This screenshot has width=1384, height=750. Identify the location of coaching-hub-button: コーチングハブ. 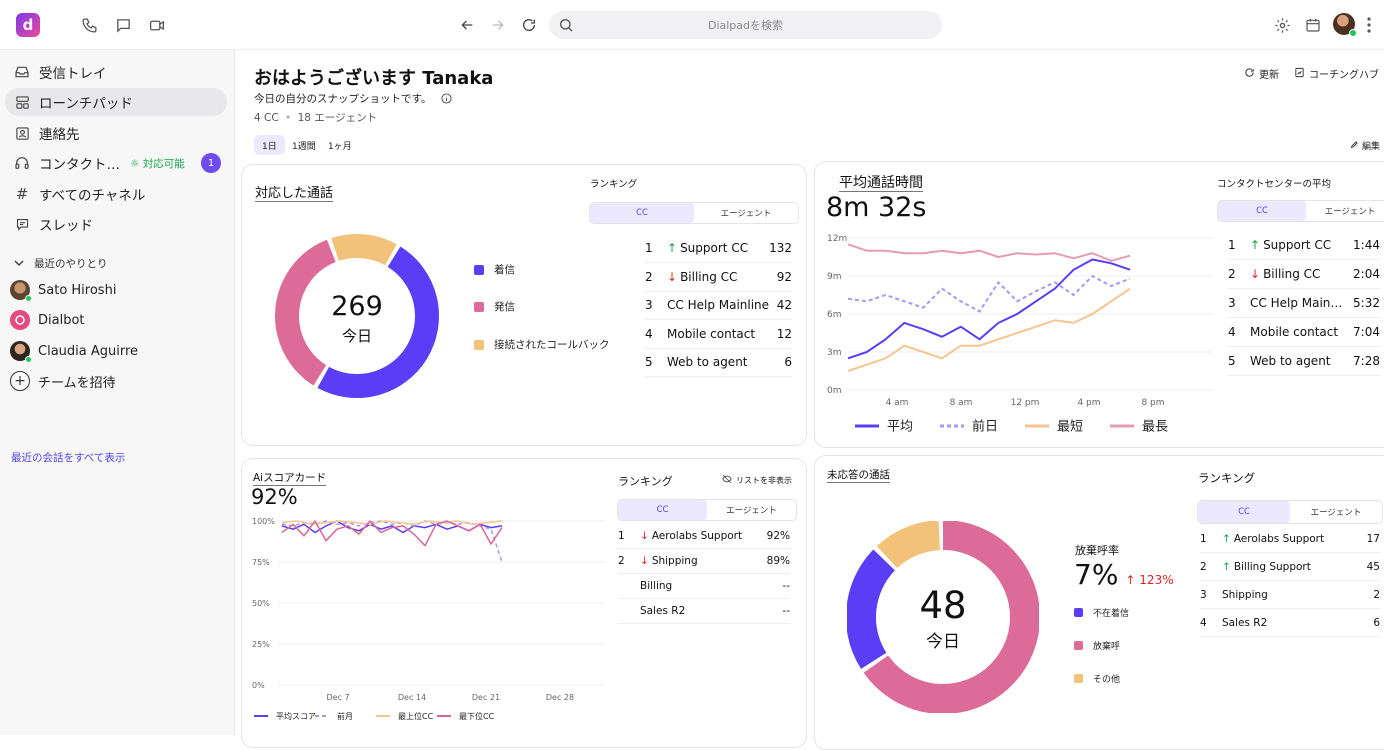
(1336, 73).